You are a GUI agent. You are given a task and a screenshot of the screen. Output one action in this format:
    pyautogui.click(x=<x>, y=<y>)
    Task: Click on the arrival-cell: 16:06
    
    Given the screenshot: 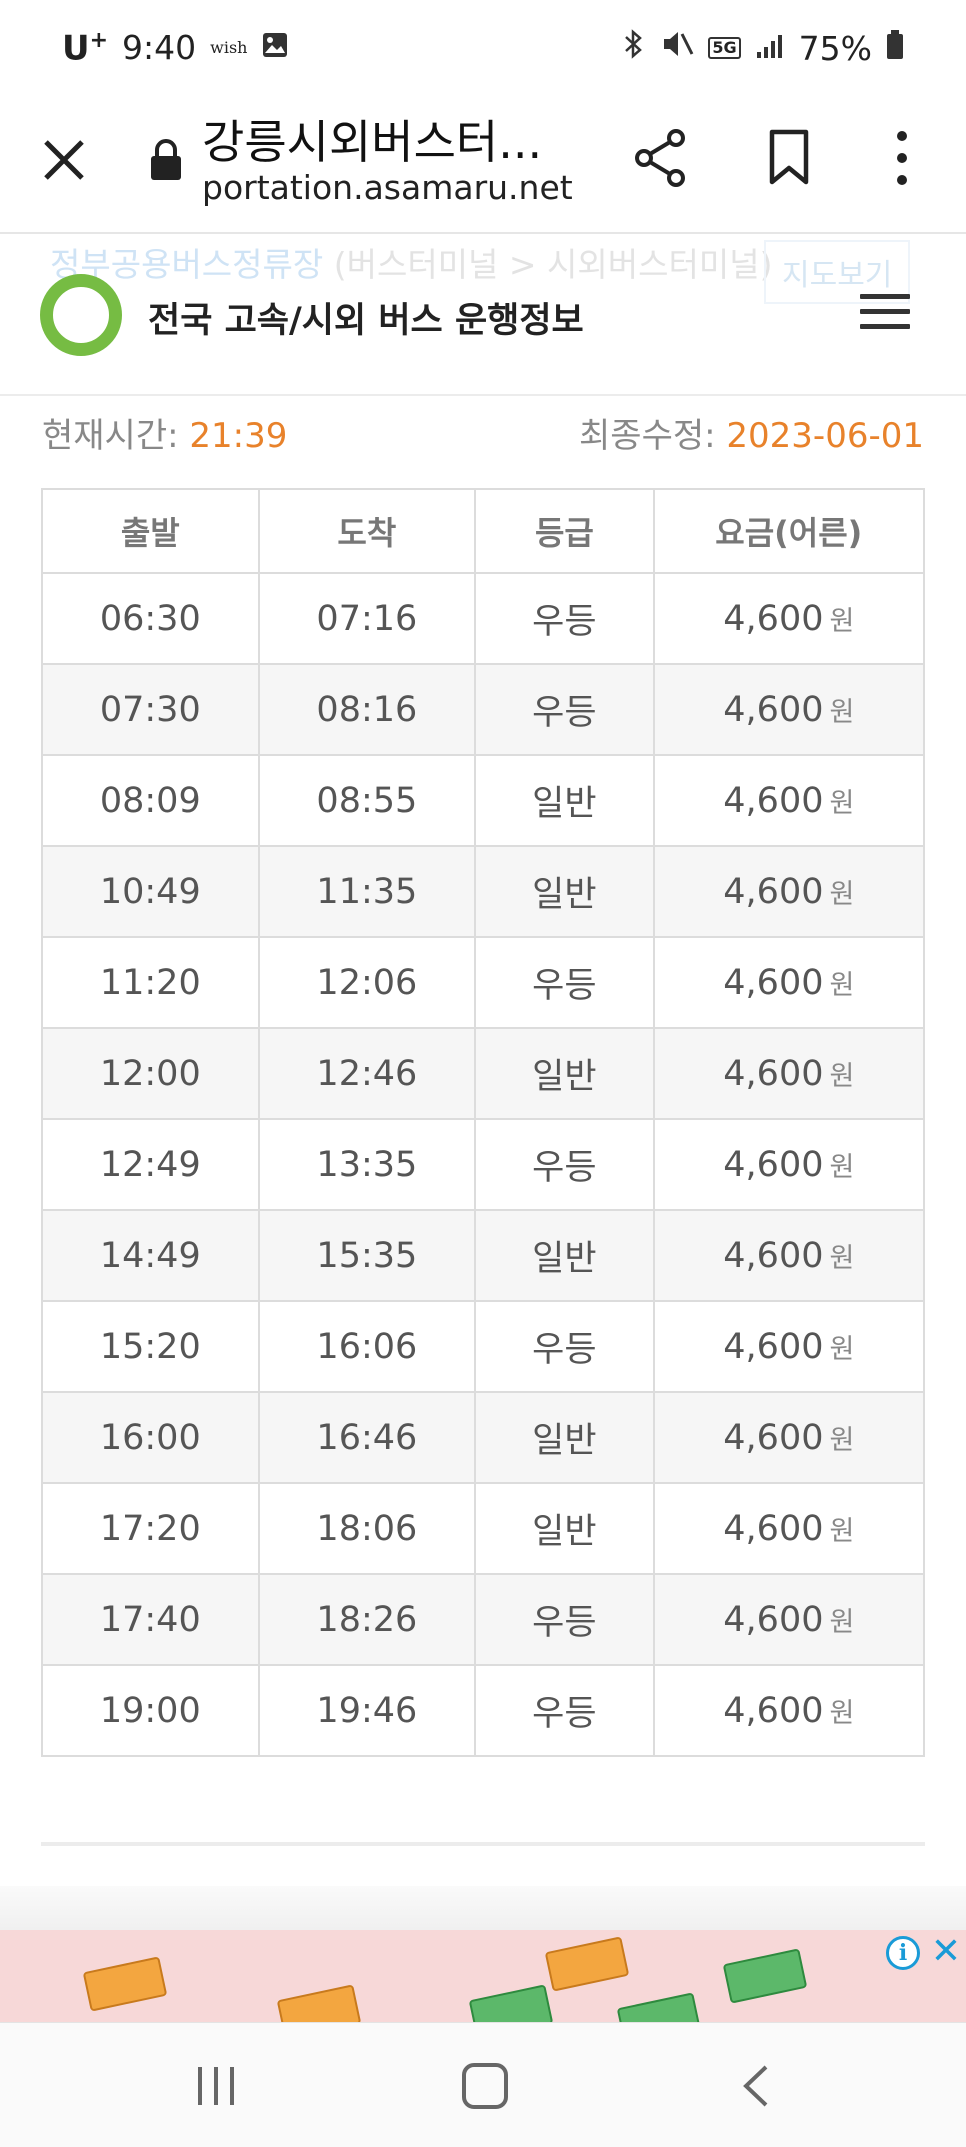 What is the action you would take?
    pyautogui.click(x=367, y=1346)
    